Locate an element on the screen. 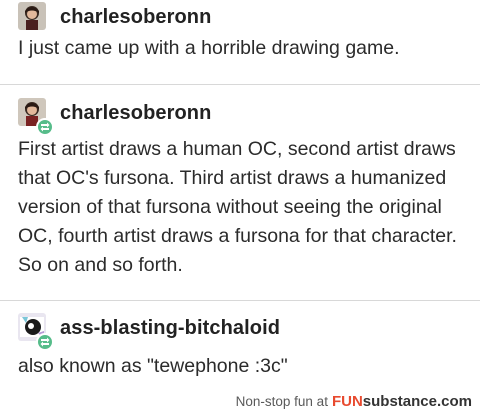  post-3-header: ass-blasting-bitchaloid is located at coordinates (149, 332).